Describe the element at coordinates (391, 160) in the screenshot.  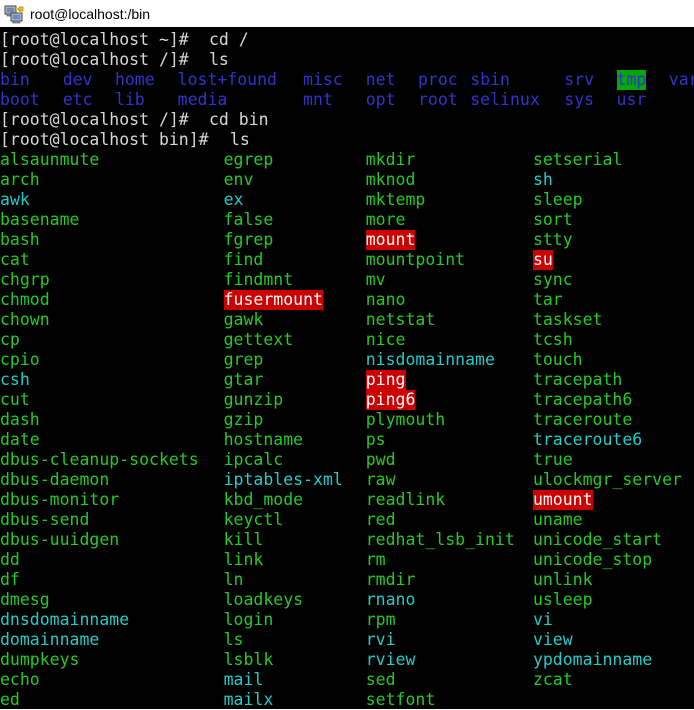
I see `bin-listing-entry: mkdir` at that location.